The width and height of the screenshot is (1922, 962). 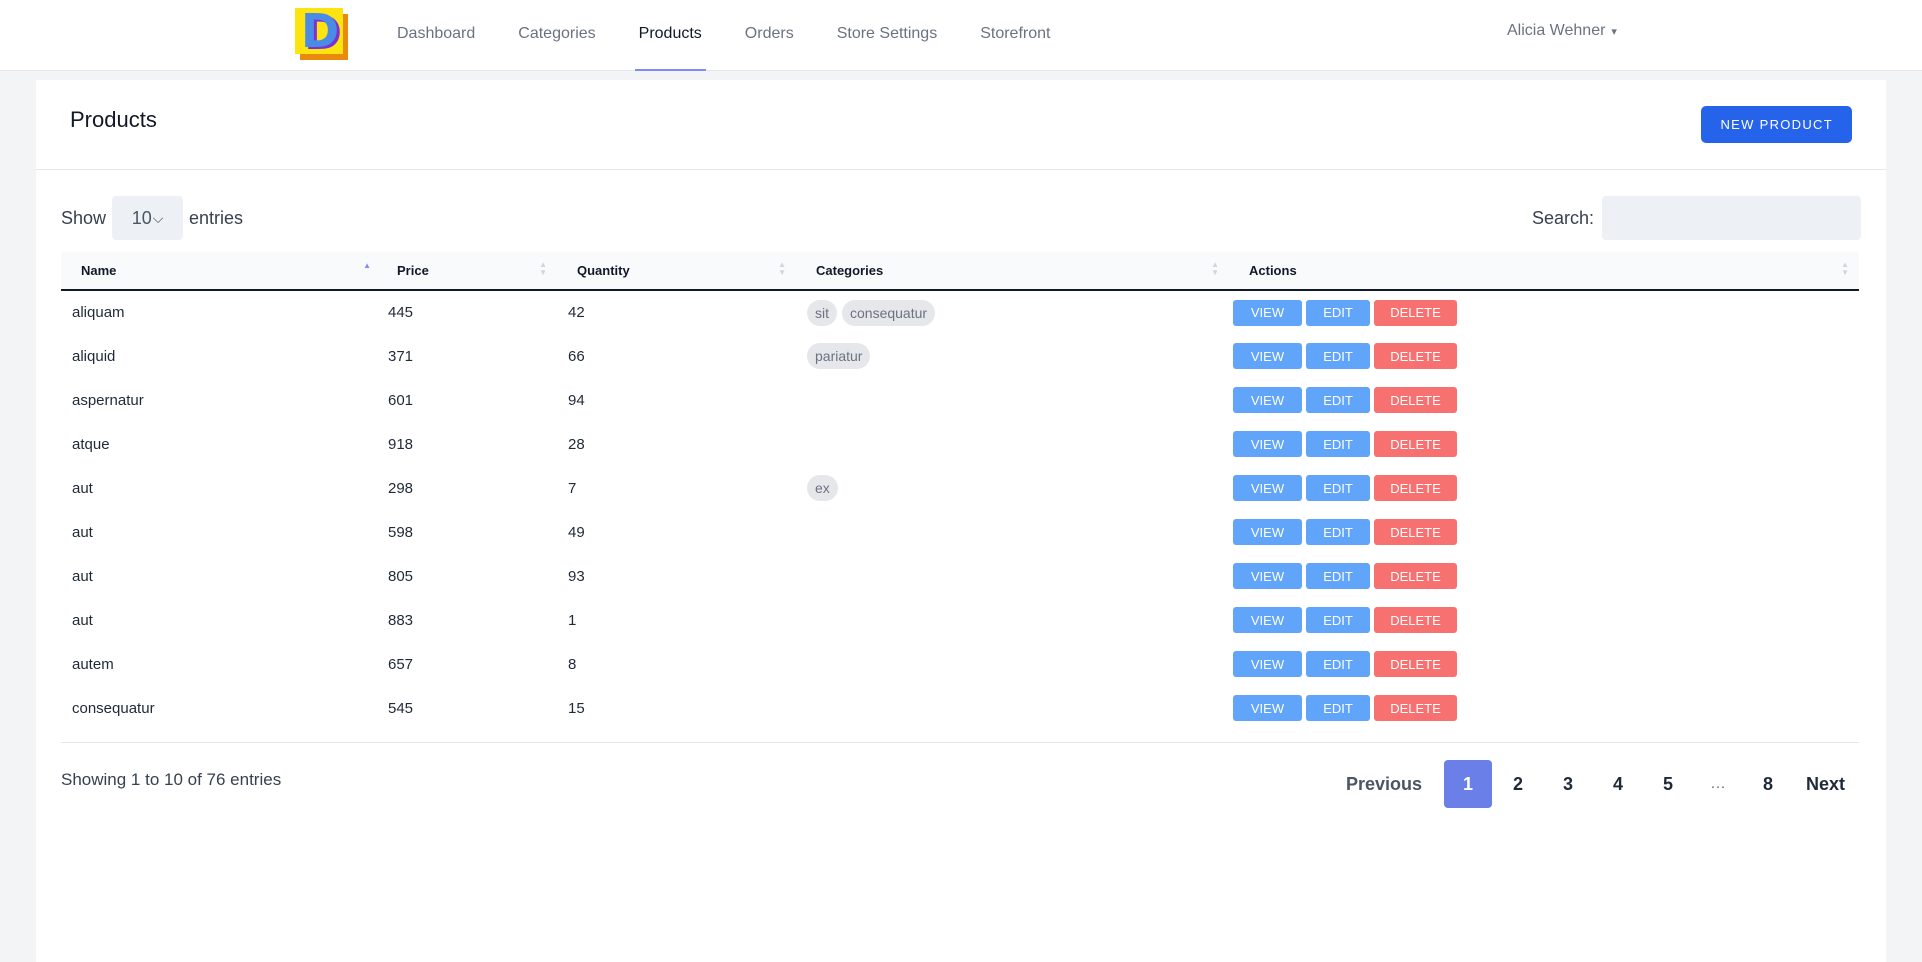 I want to click on table-row: consequatur 545 15 VIEW EDIT DELETE, so click(x=960, y=708).